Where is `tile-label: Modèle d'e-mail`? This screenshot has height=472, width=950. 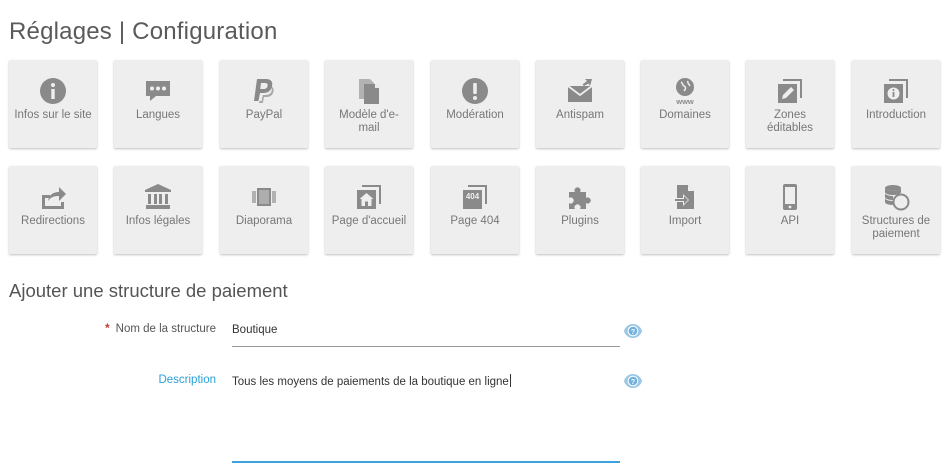 tile-label: Modèle d'e-mail is located at coordinates (369, 121).